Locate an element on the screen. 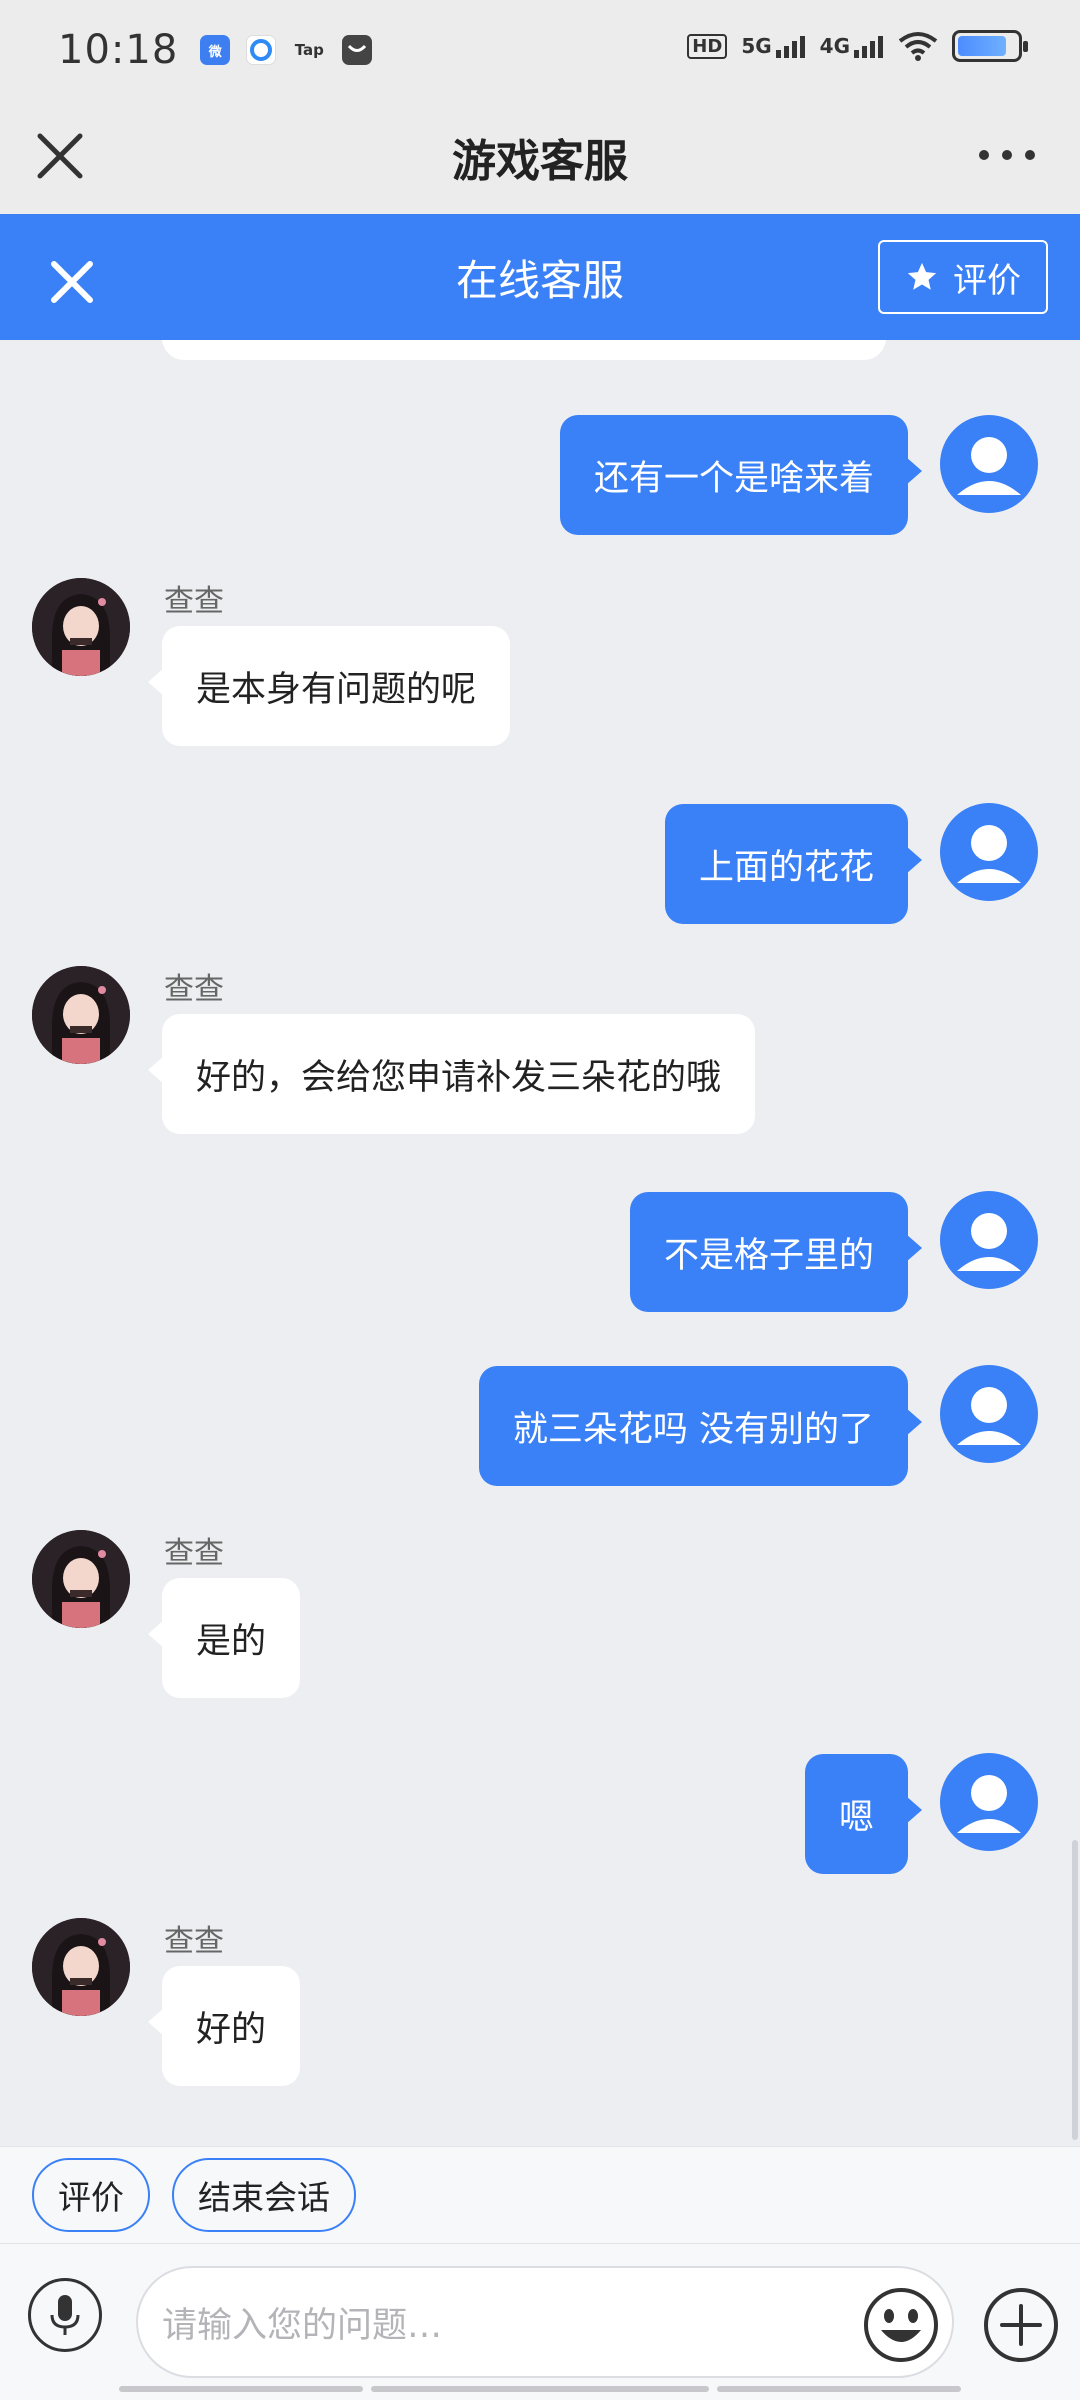 This screenshot has height=2400, width=1080. agent-message: 好的，会给您申请补发三朵花的哦 is located at coordinates (451, 1074).